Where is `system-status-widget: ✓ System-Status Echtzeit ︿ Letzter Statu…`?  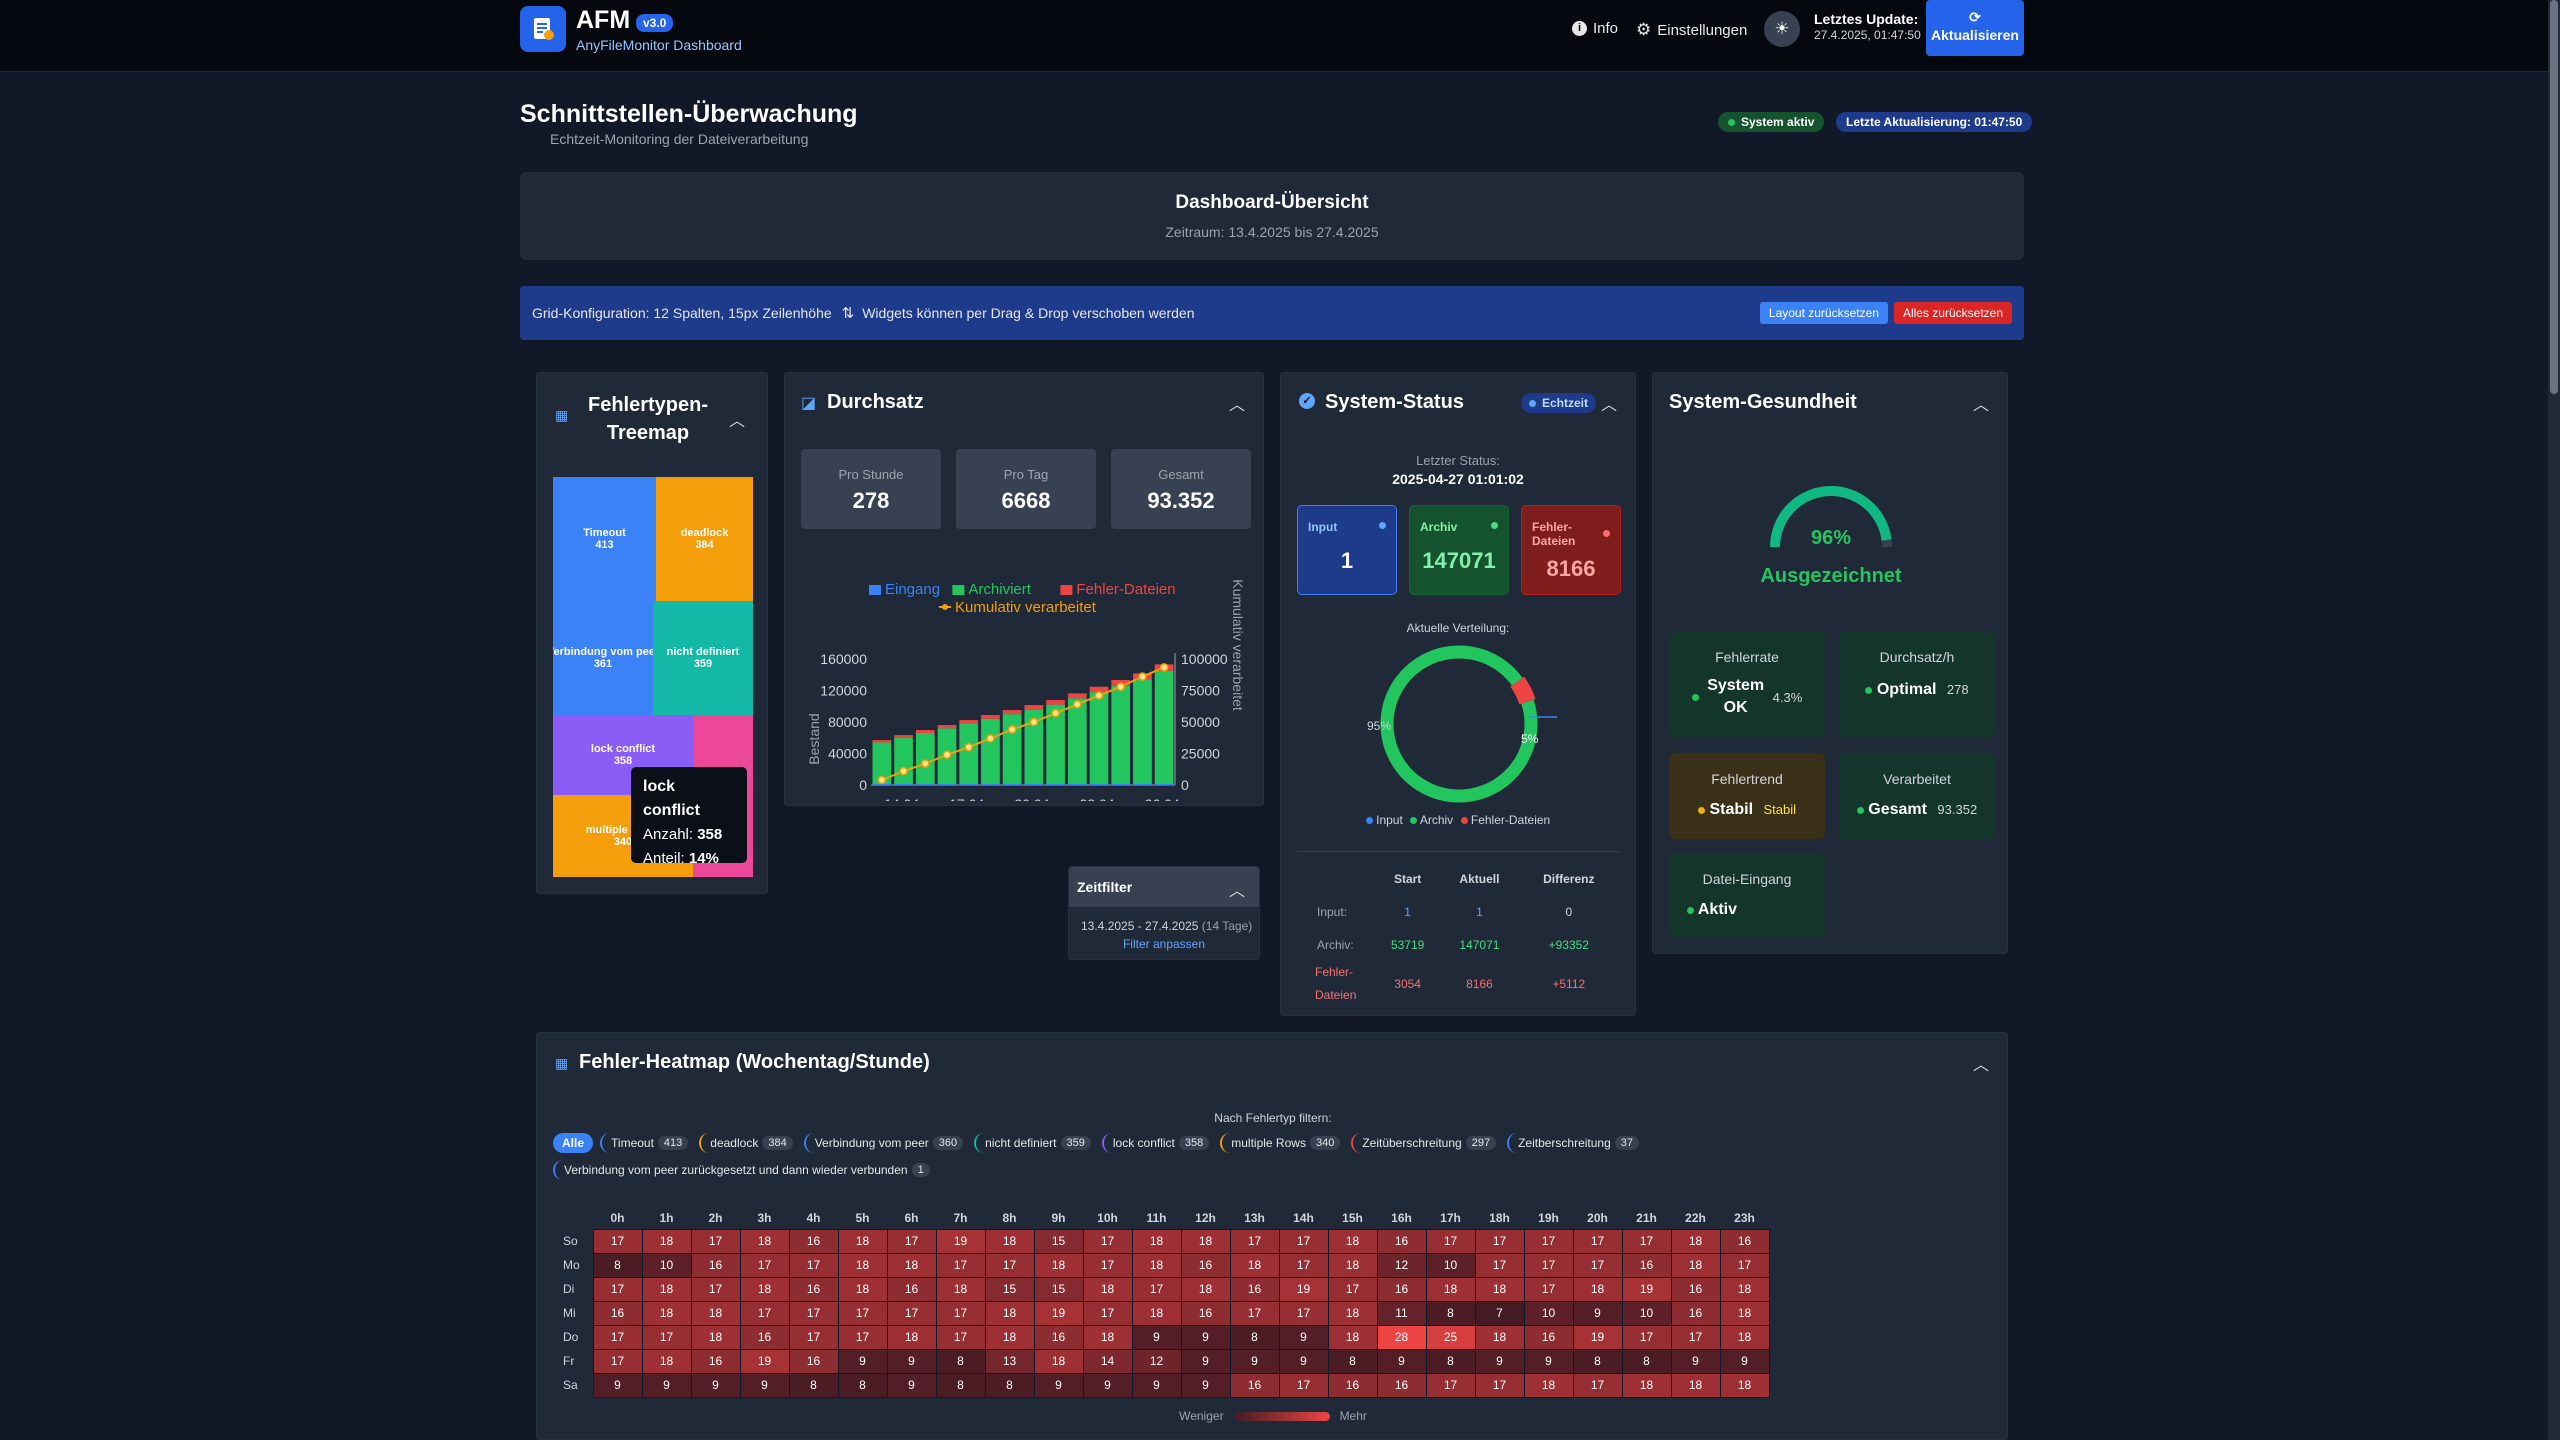
system-status-widget: ✓ System-Status Echtzeit ︿ Letzter Statu… is located at coordinates (1458, 694).